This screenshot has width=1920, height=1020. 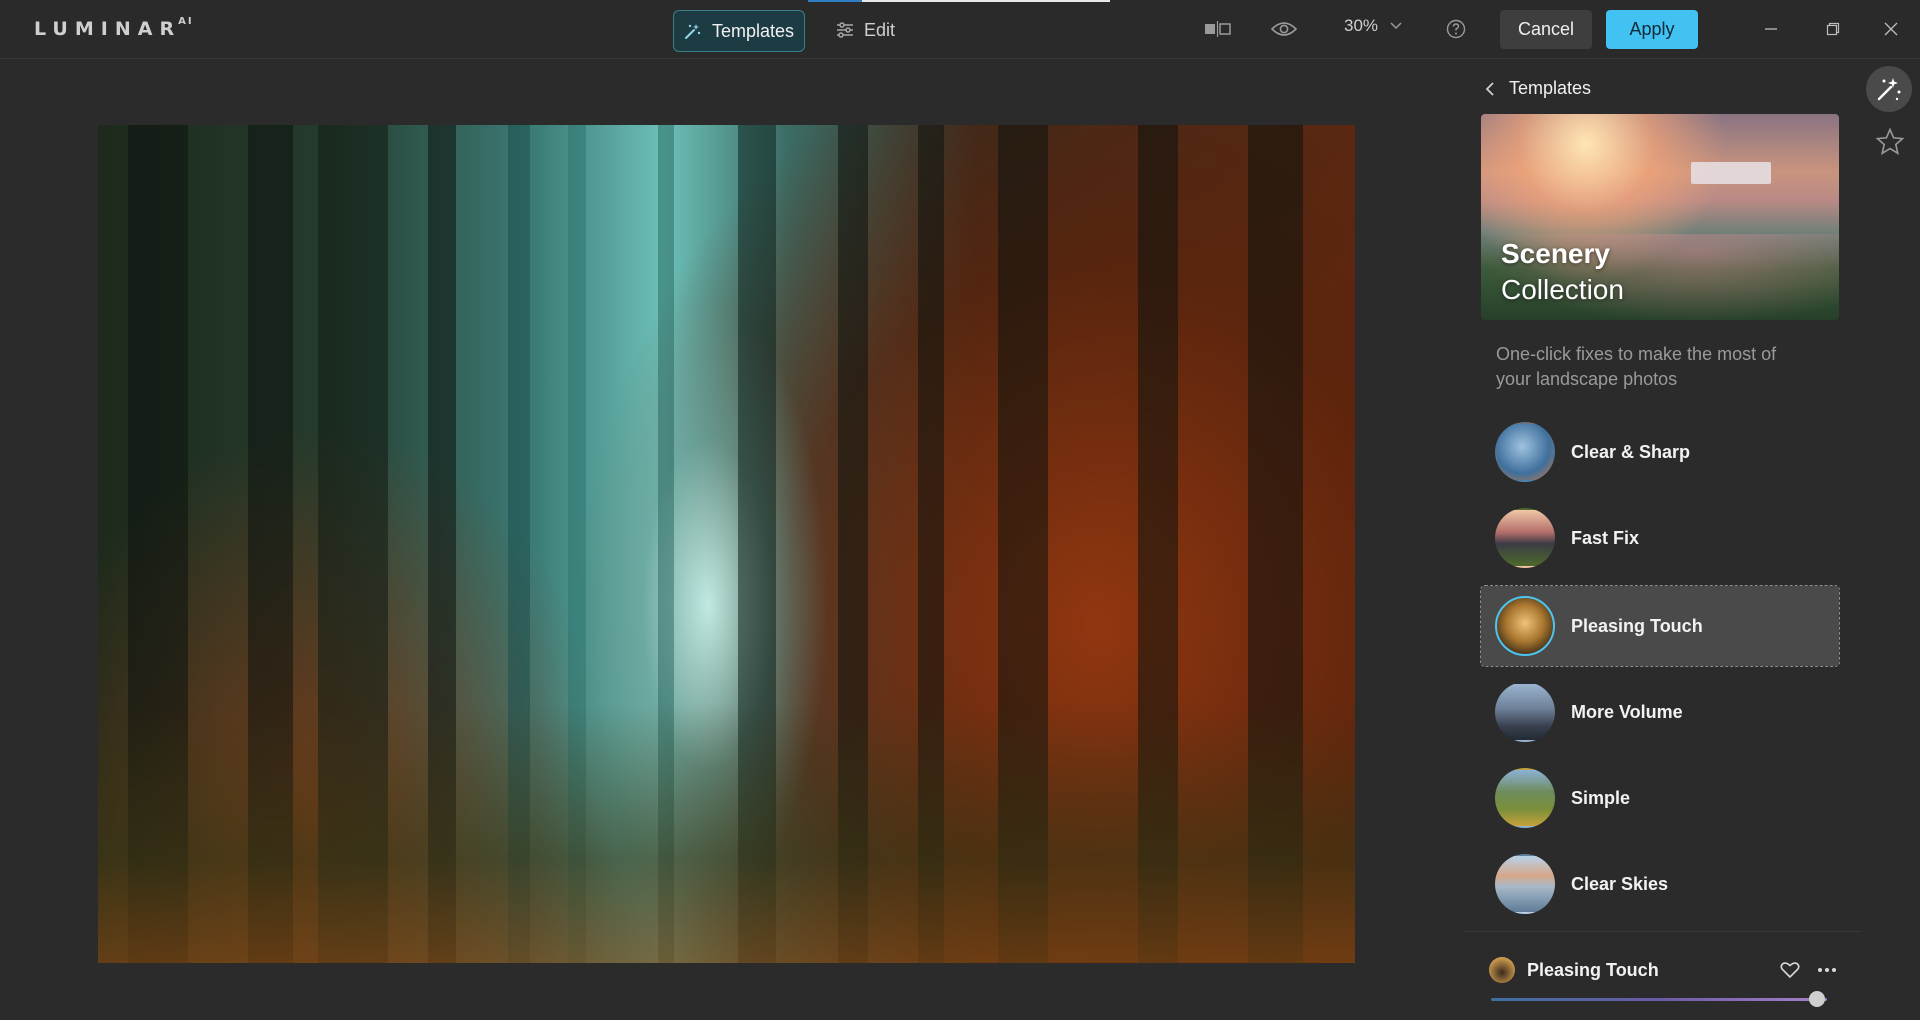 I want to click on template-item-more-volume: More Volume, so click(x=1660, y=712).